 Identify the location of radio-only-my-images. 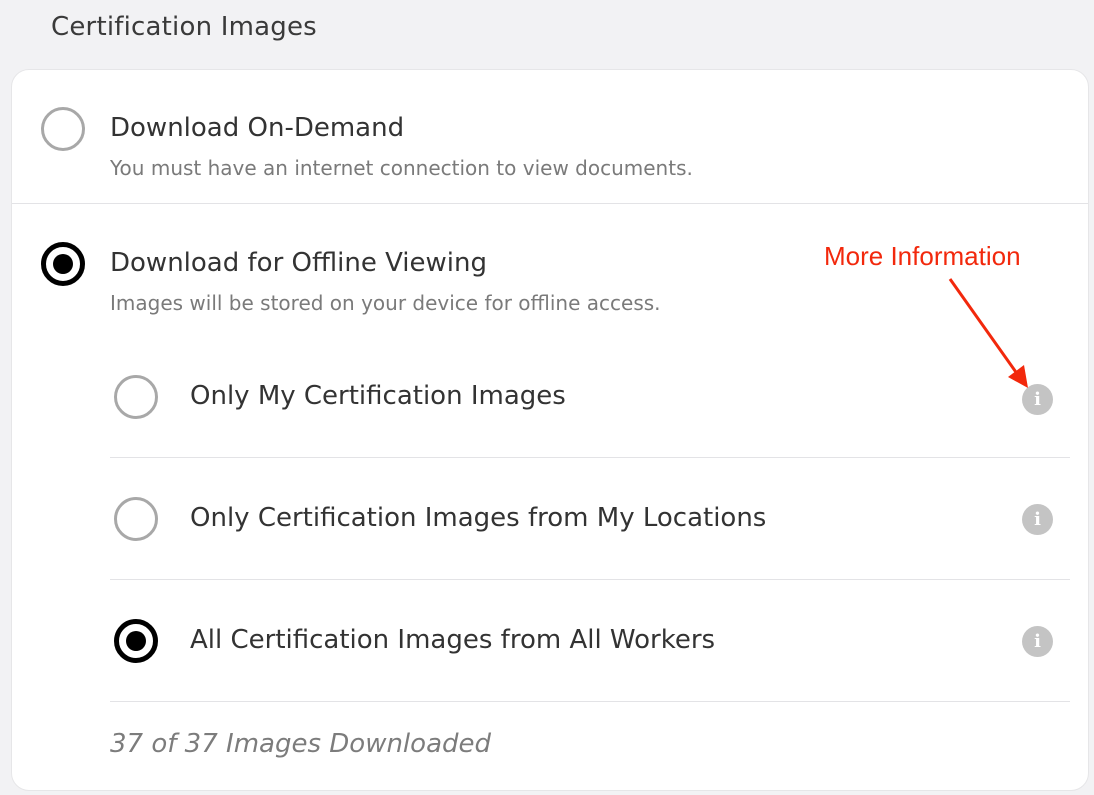
(136, 397).